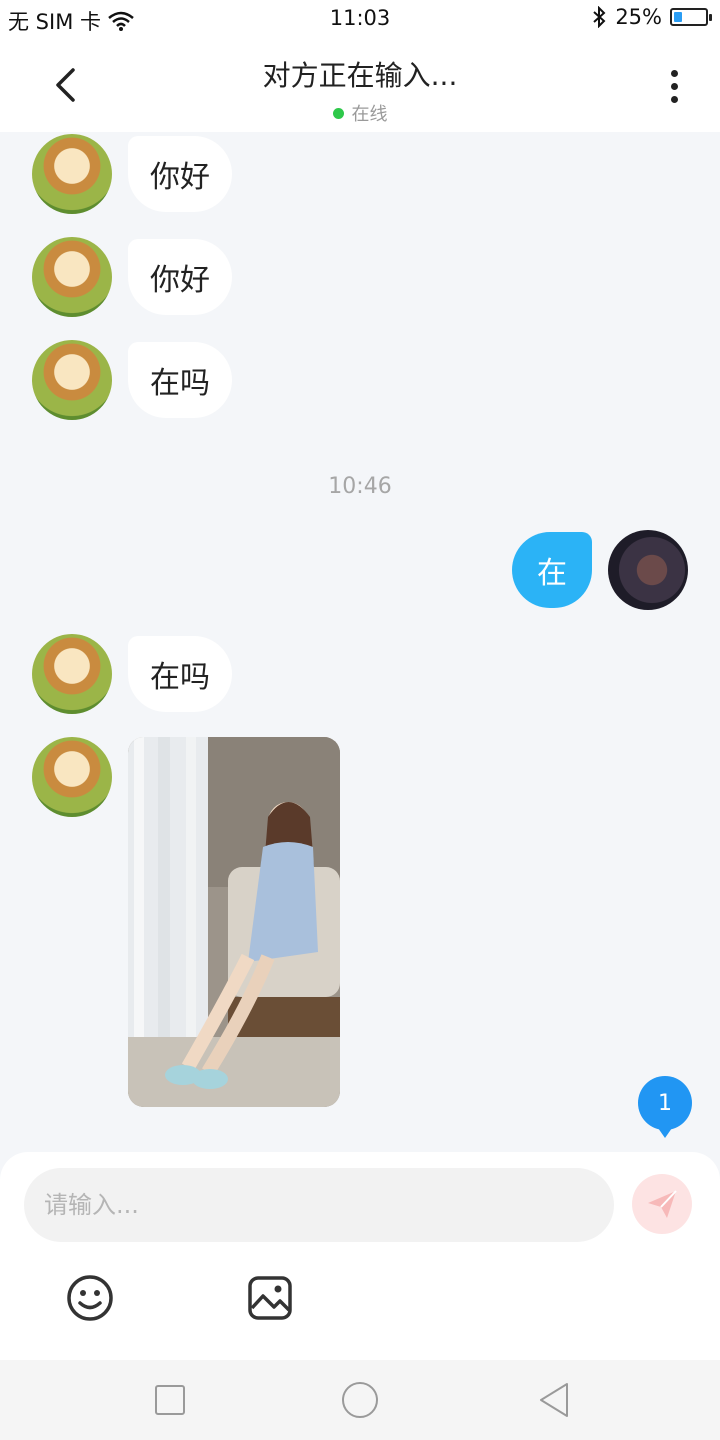 This screenshot has height=1440, width=720. I want to click on nav-home-icon, so click(360, 1400).